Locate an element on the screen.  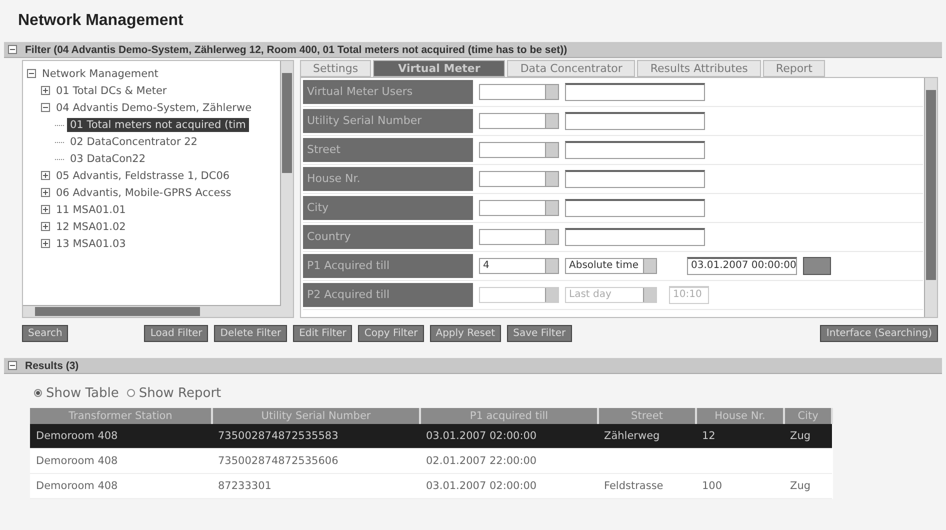
button: Save Filter is located at coordinates (539, 333).